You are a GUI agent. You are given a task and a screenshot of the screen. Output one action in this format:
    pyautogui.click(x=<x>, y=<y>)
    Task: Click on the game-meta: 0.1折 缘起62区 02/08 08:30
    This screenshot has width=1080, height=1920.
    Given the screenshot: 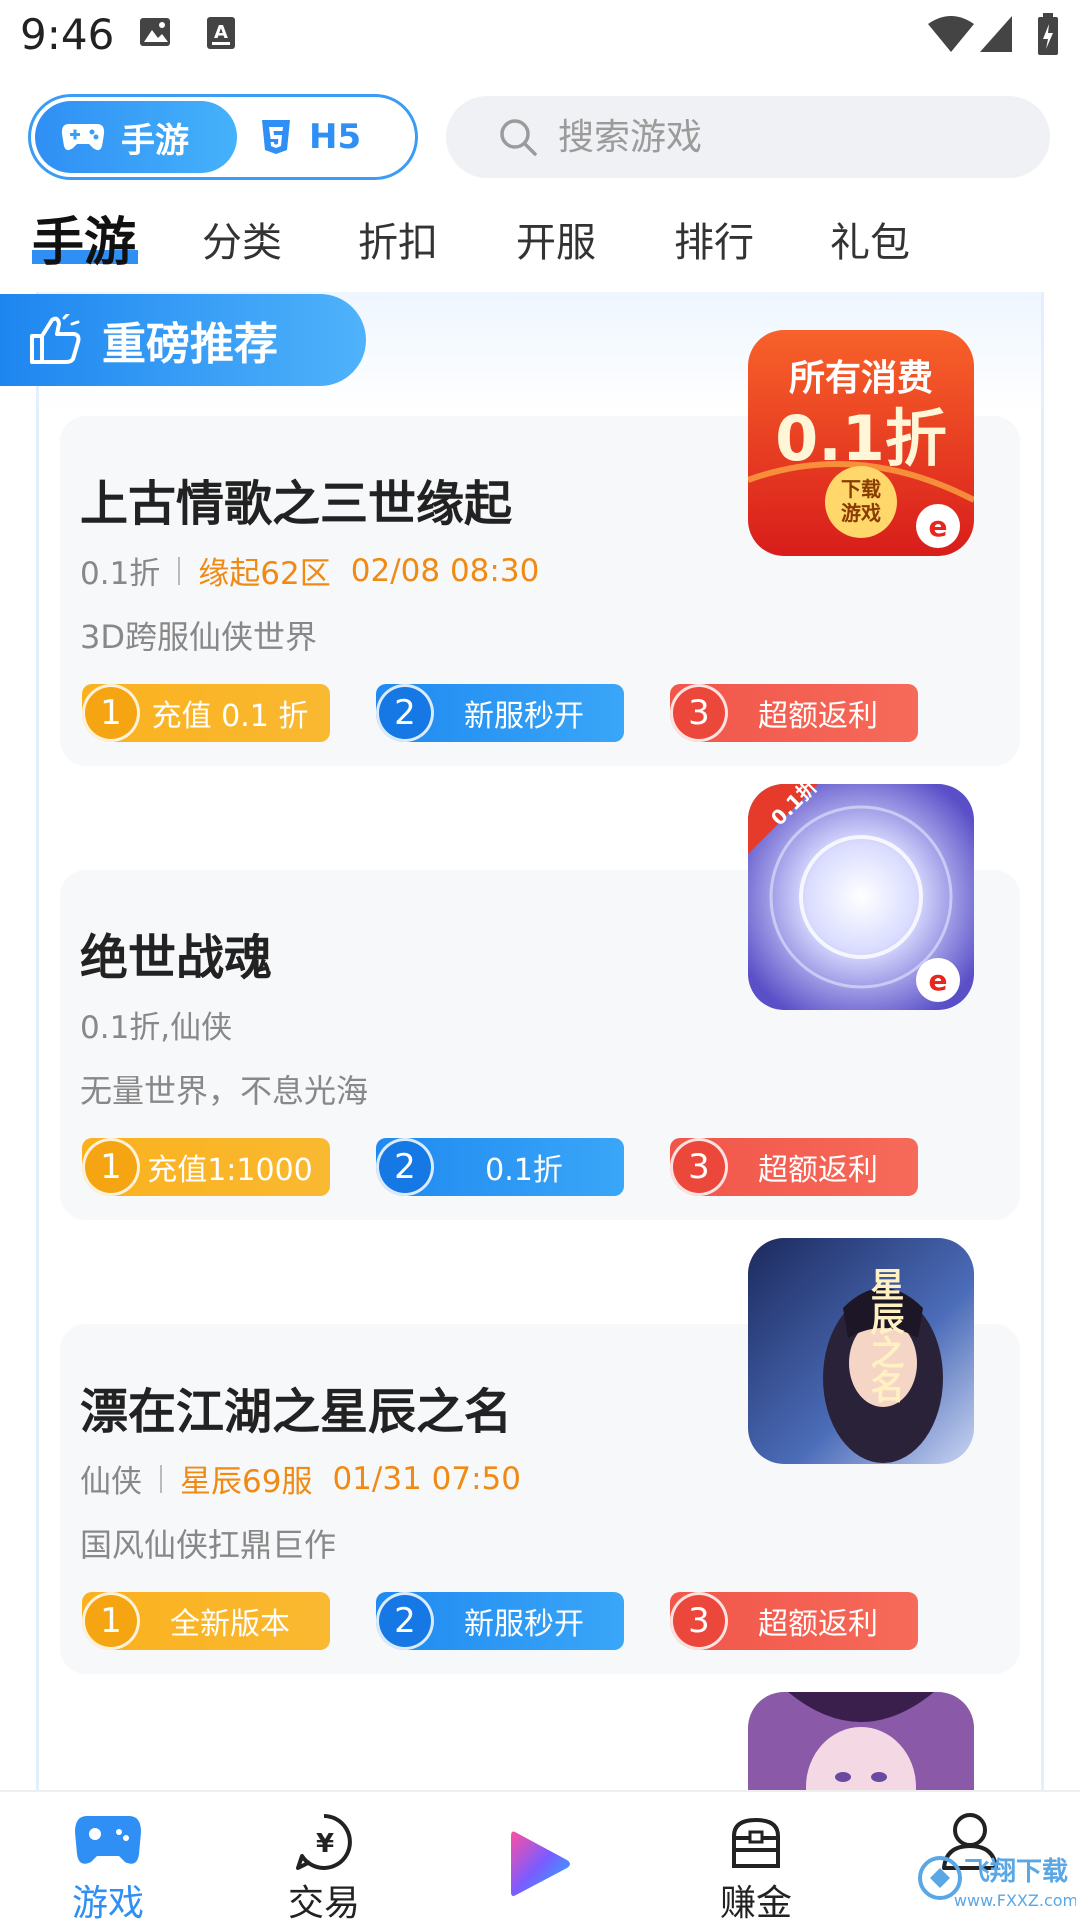 What is the action you would take?
    pyautogui.click(x=309, y=570)
    